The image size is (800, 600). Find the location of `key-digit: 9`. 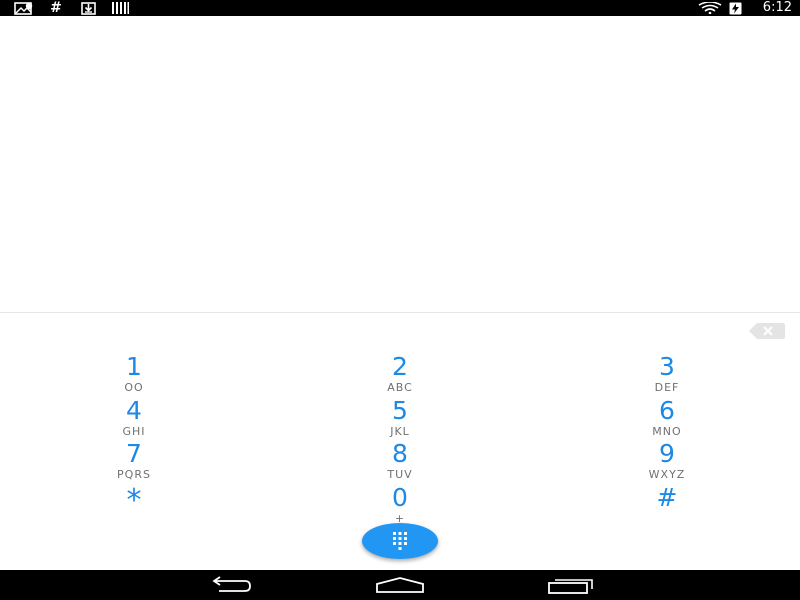

key-digit: 9 is located at coordinates (667, 453).